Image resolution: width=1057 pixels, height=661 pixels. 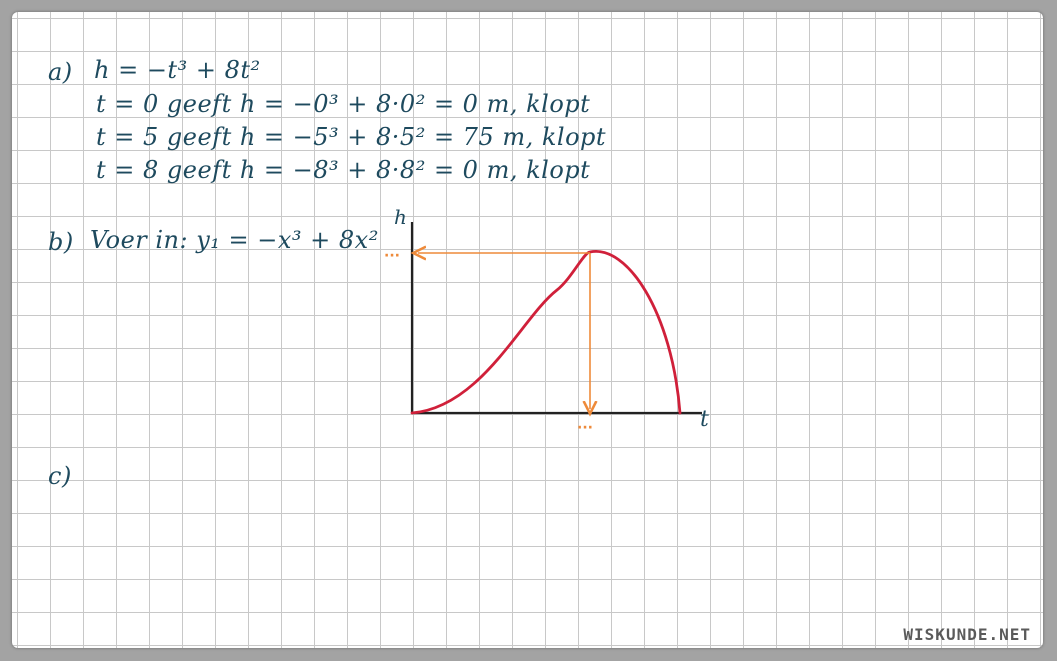 I want to click on graph-sketch: h t ··· ···, so click(x=546, y=320).